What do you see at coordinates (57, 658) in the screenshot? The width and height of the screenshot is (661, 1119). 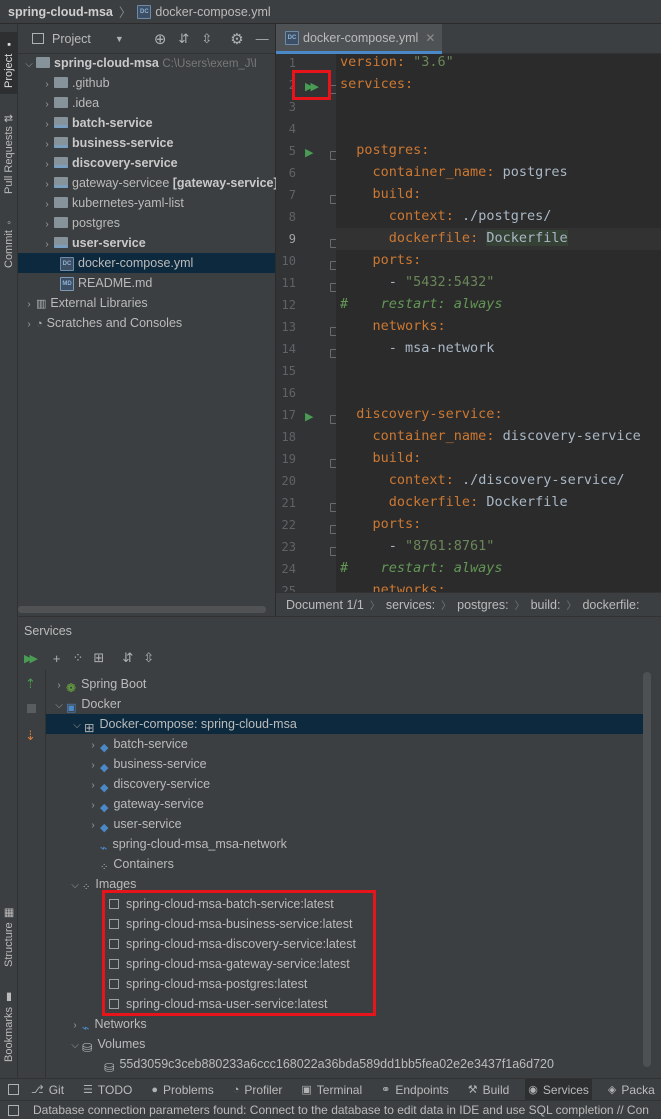 I see `add-service-icon: +` at bounding box center [57, 658].